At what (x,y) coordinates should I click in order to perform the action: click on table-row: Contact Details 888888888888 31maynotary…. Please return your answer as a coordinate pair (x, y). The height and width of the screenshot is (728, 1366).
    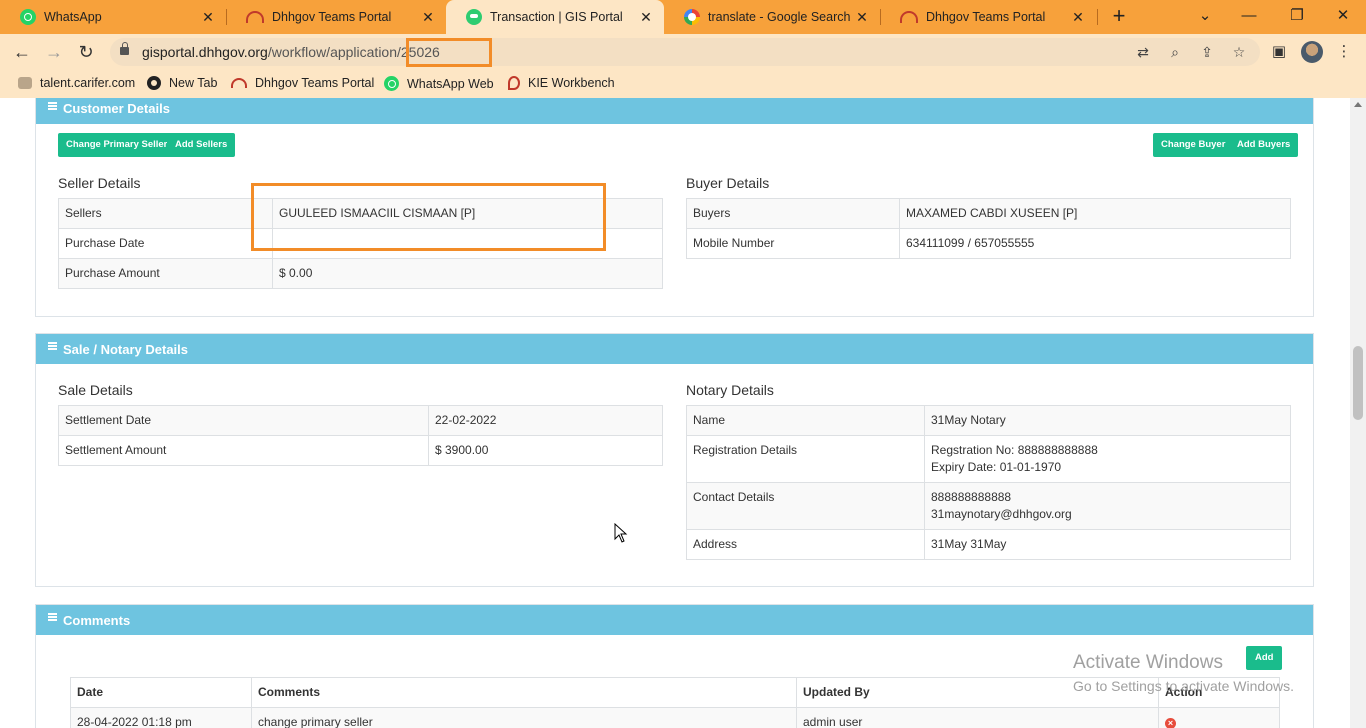
    Looking at the image, I should click on (988, 506).